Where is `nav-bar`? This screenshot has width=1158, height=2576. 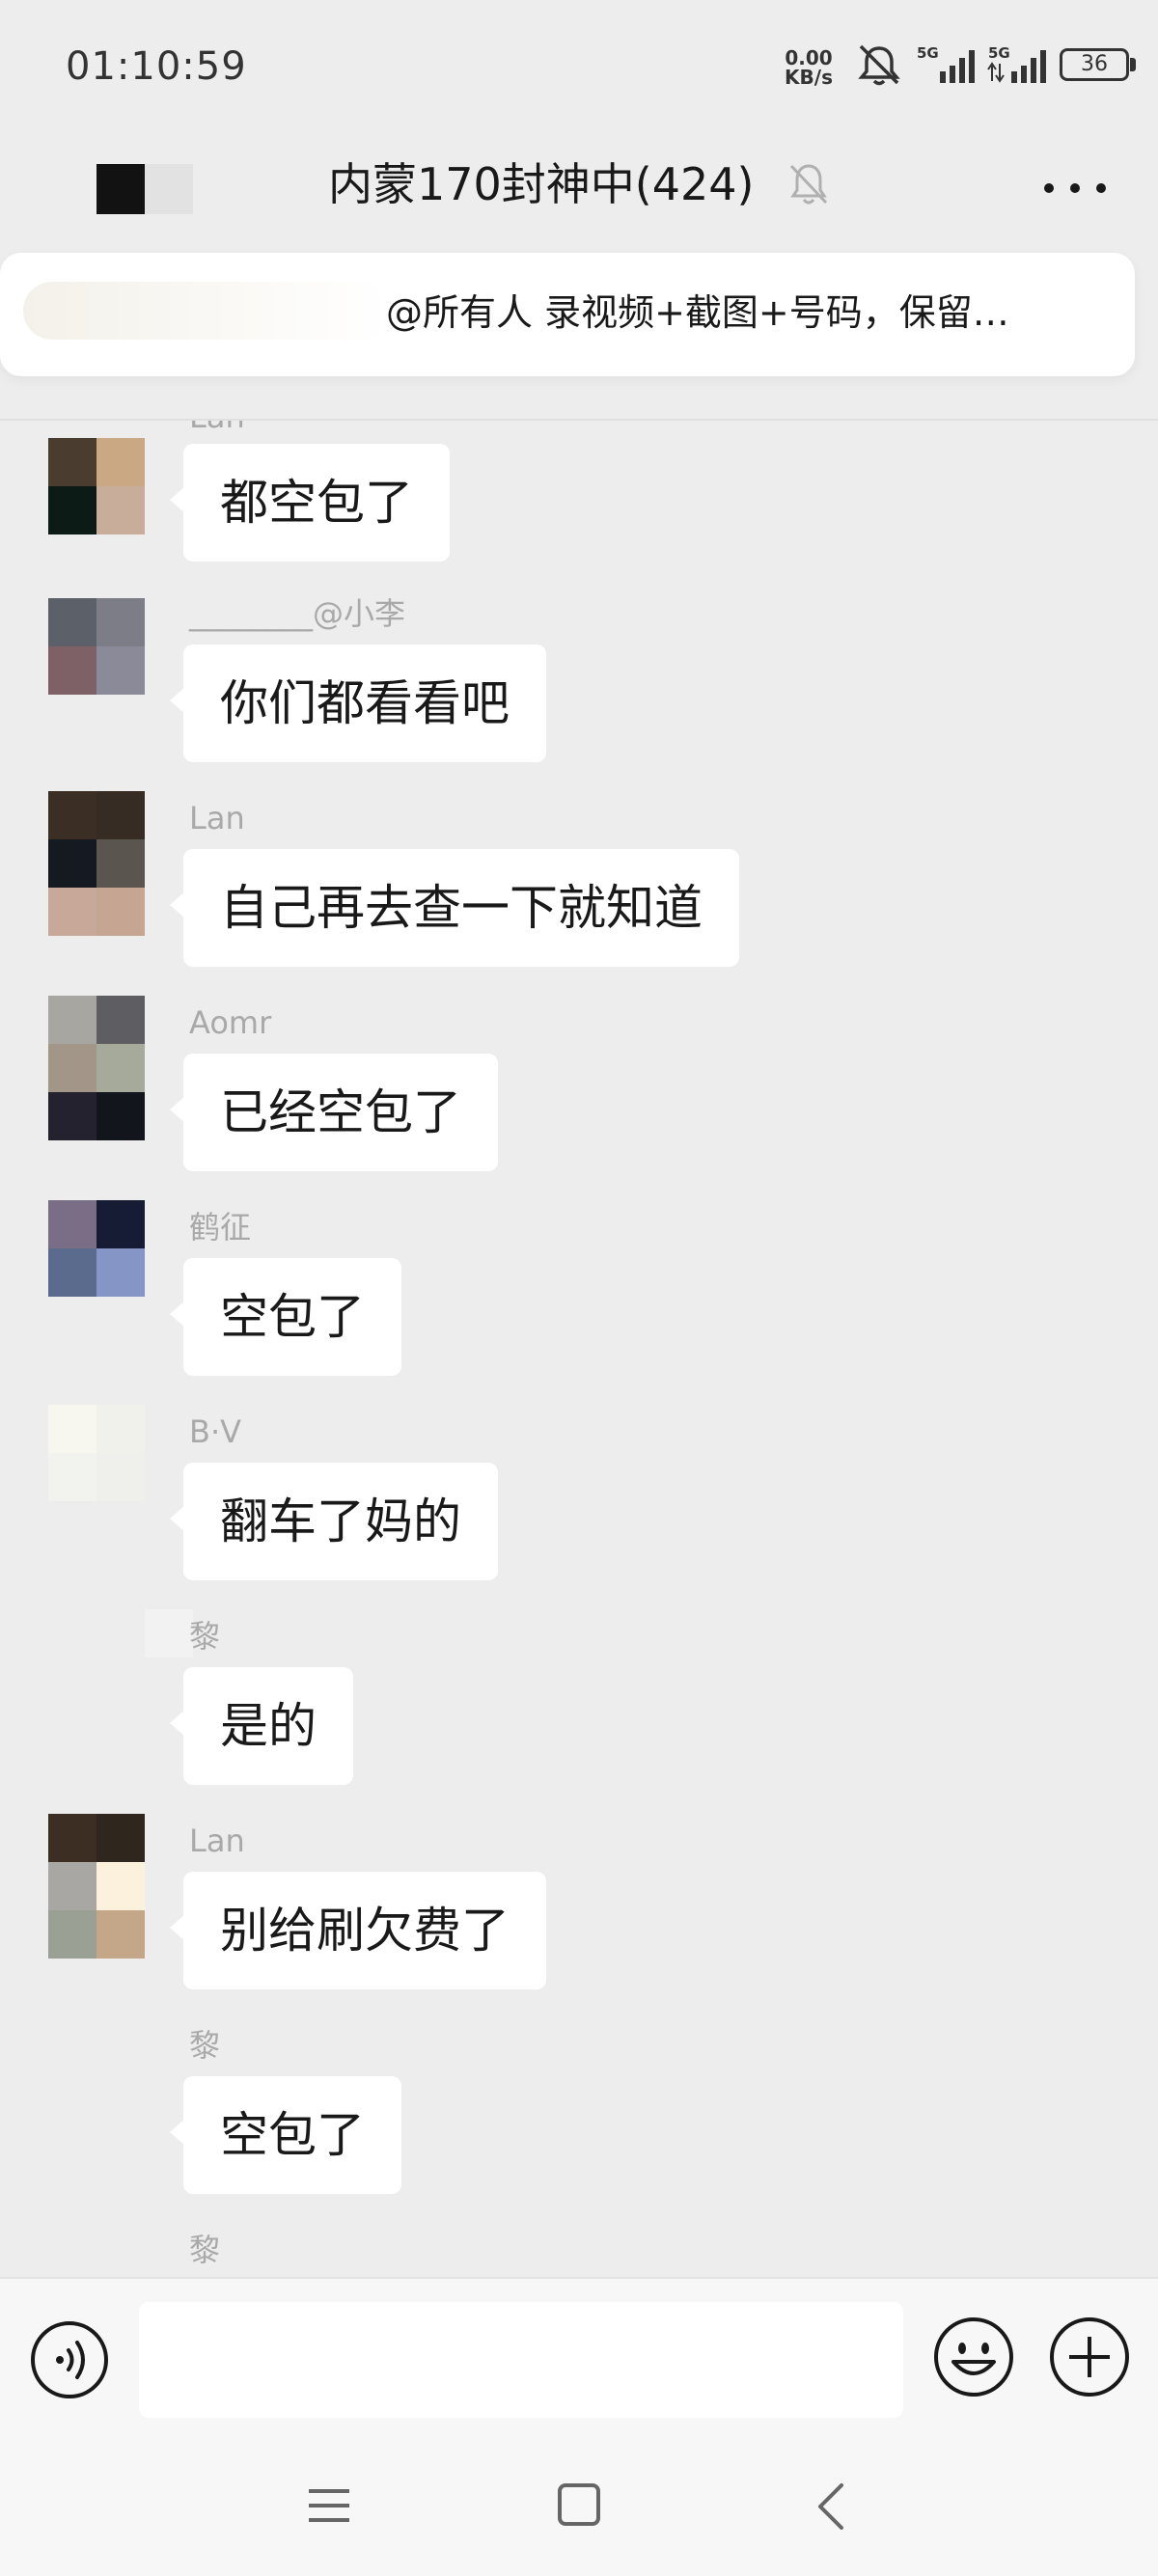 nav-bar is located at coordinates (579, 2509).